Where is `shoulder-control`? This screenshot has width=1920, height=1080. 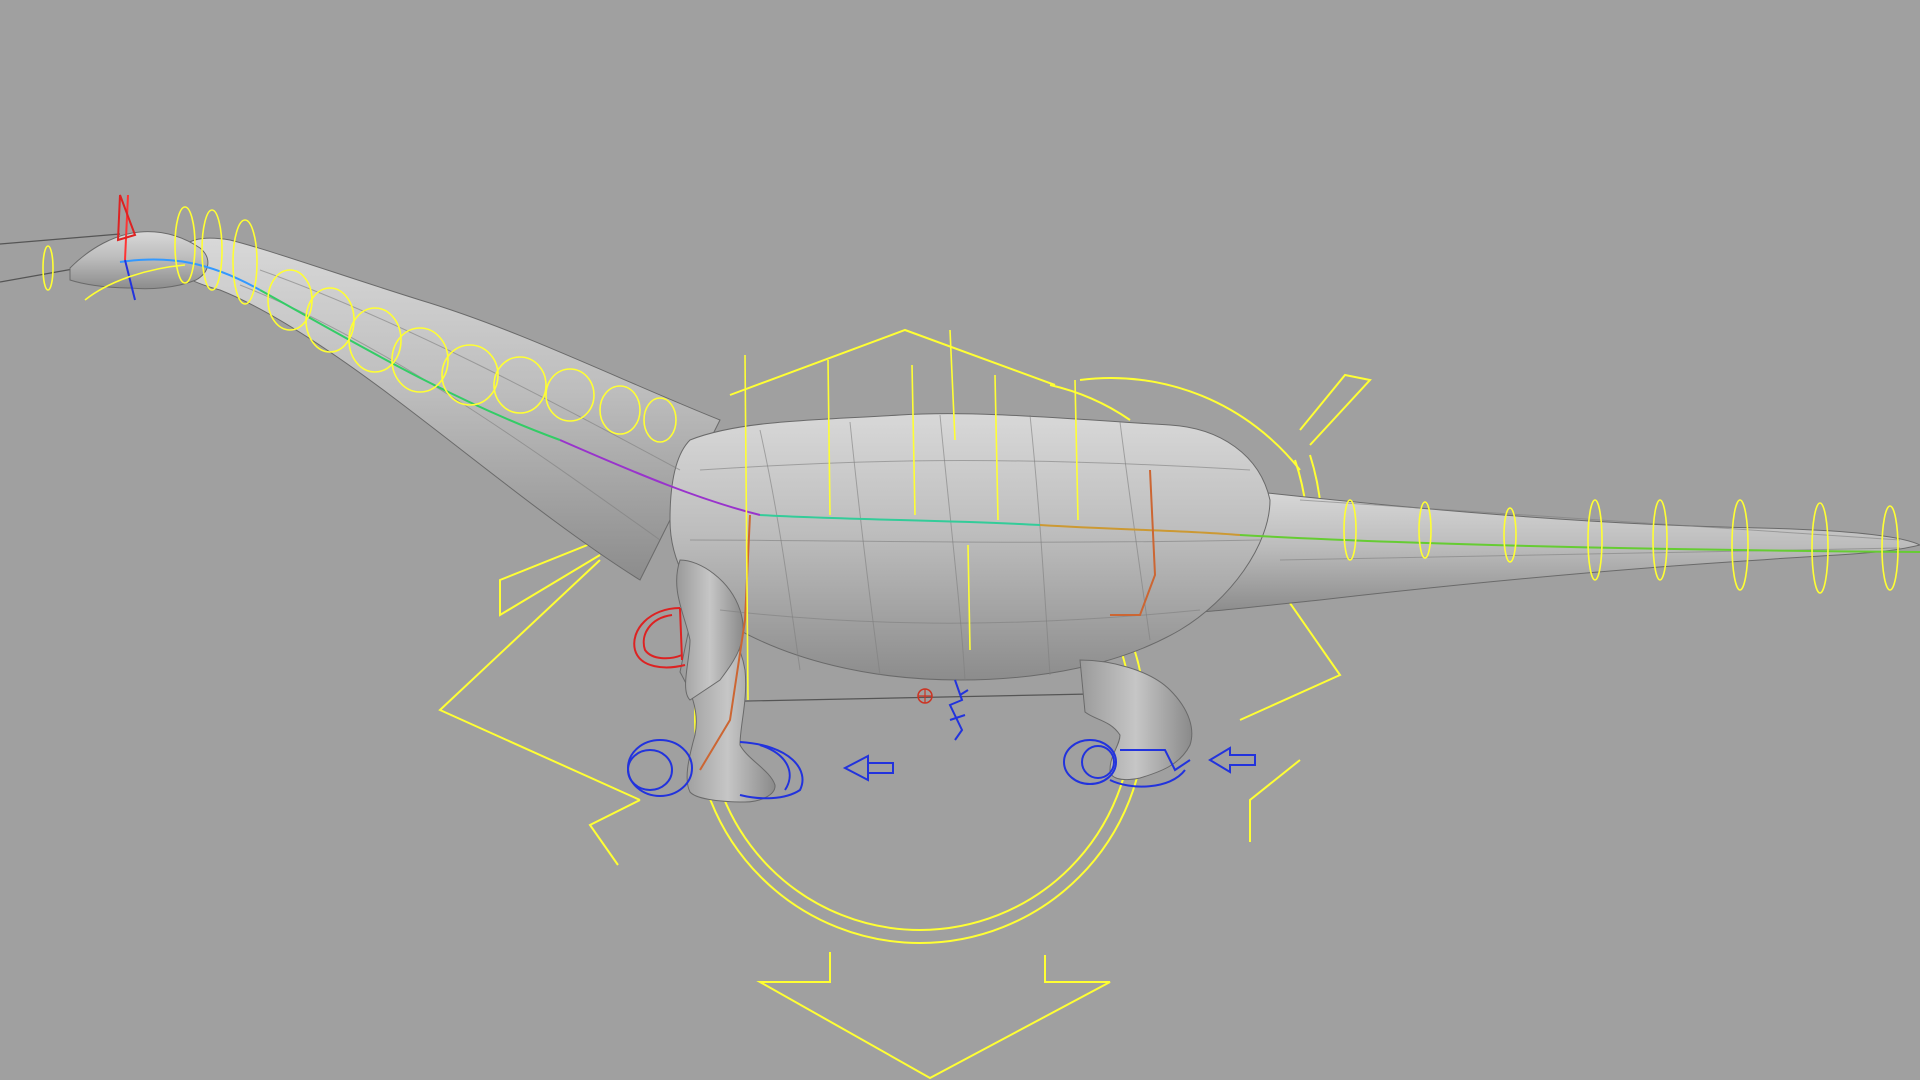
shoulder-control is located at coordinates (659, 638).